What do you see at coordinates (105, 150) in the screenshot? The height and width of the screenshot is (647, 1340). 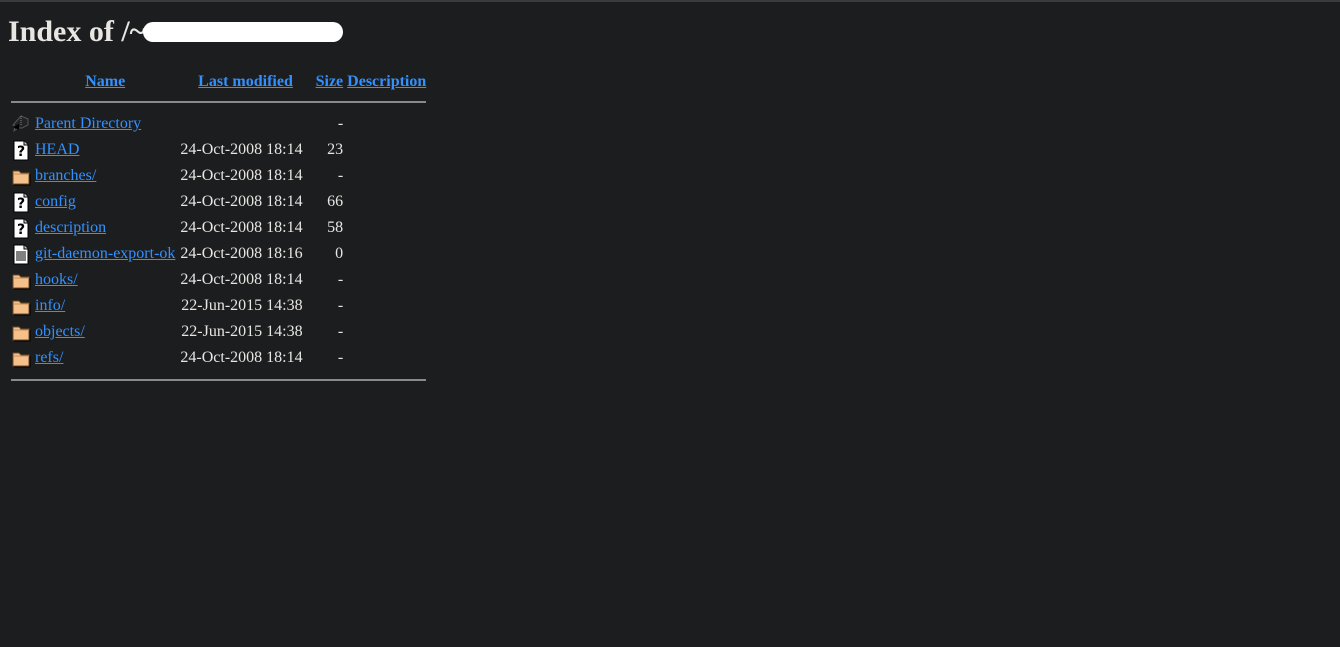 I see `name-cell: HEAD` at bounding box center [105, 150].